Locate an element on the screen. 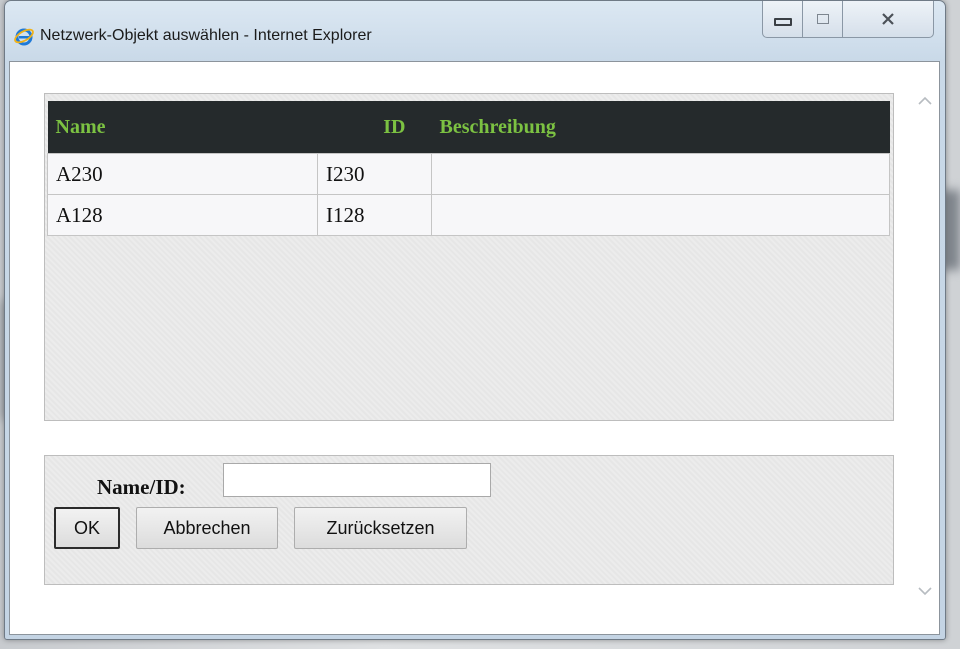  column-header-id: ID is located at coordinates (374, 127).